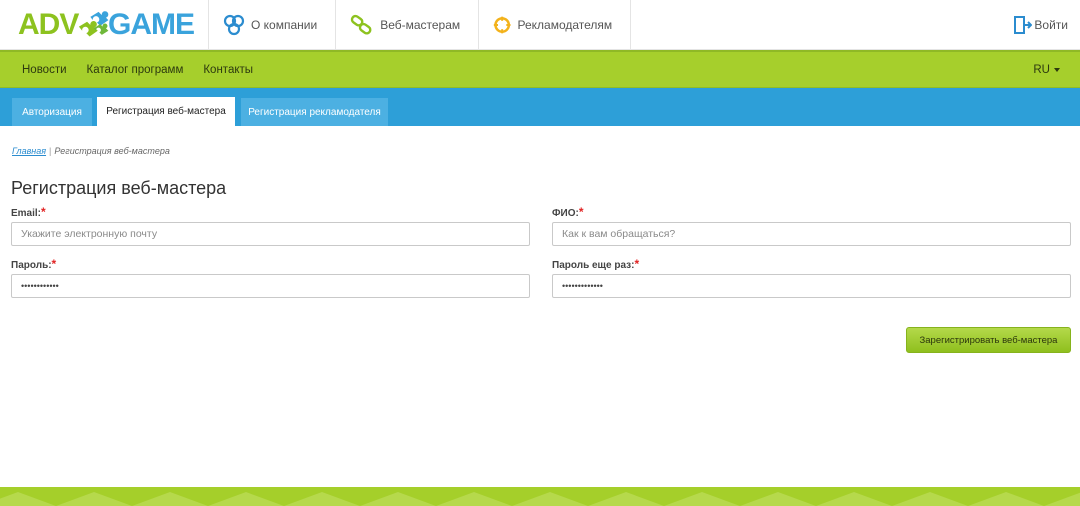 This screenshot has width=1080, height=506. I want to click on company-icon, so click(234, 25).